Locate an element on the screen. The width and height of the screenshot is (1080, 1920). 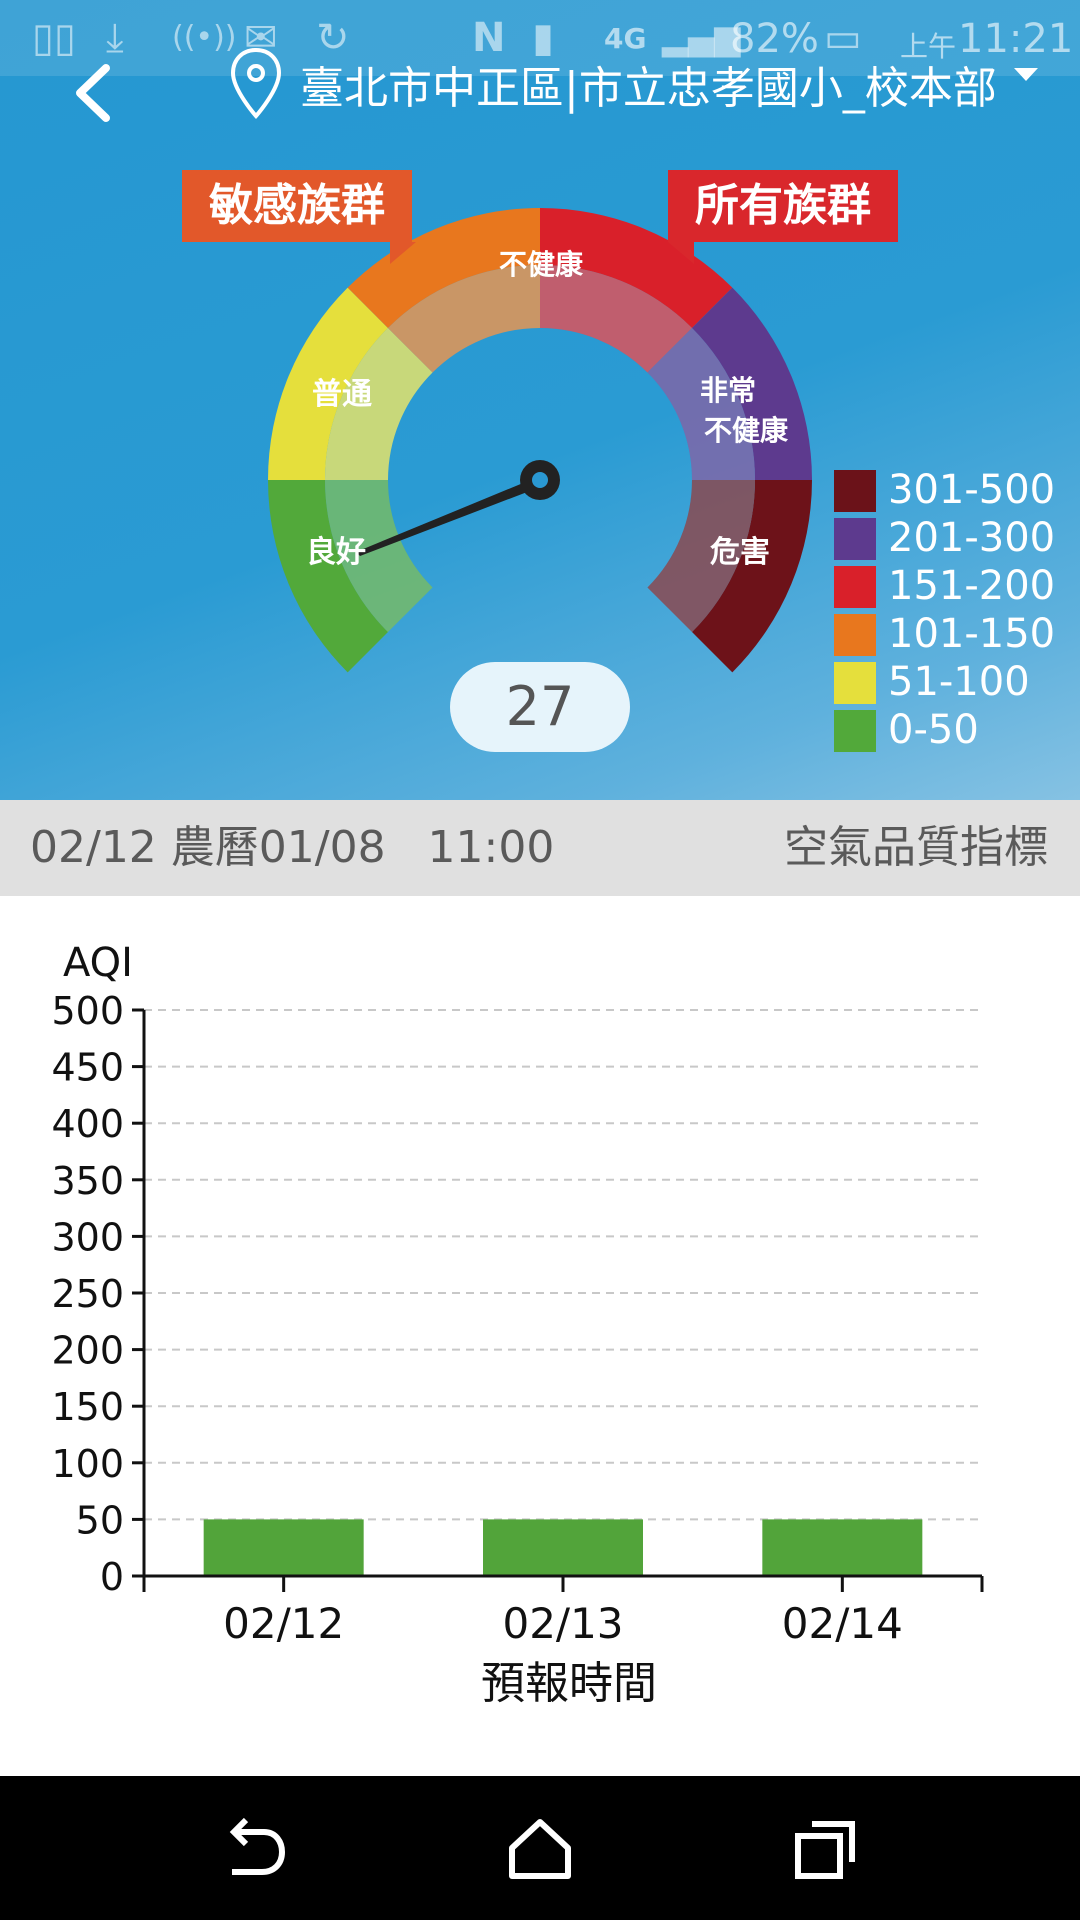
station-name: 臺北市中正區|市立忠孝國小_校本部 is located at coordinates (648, 88).